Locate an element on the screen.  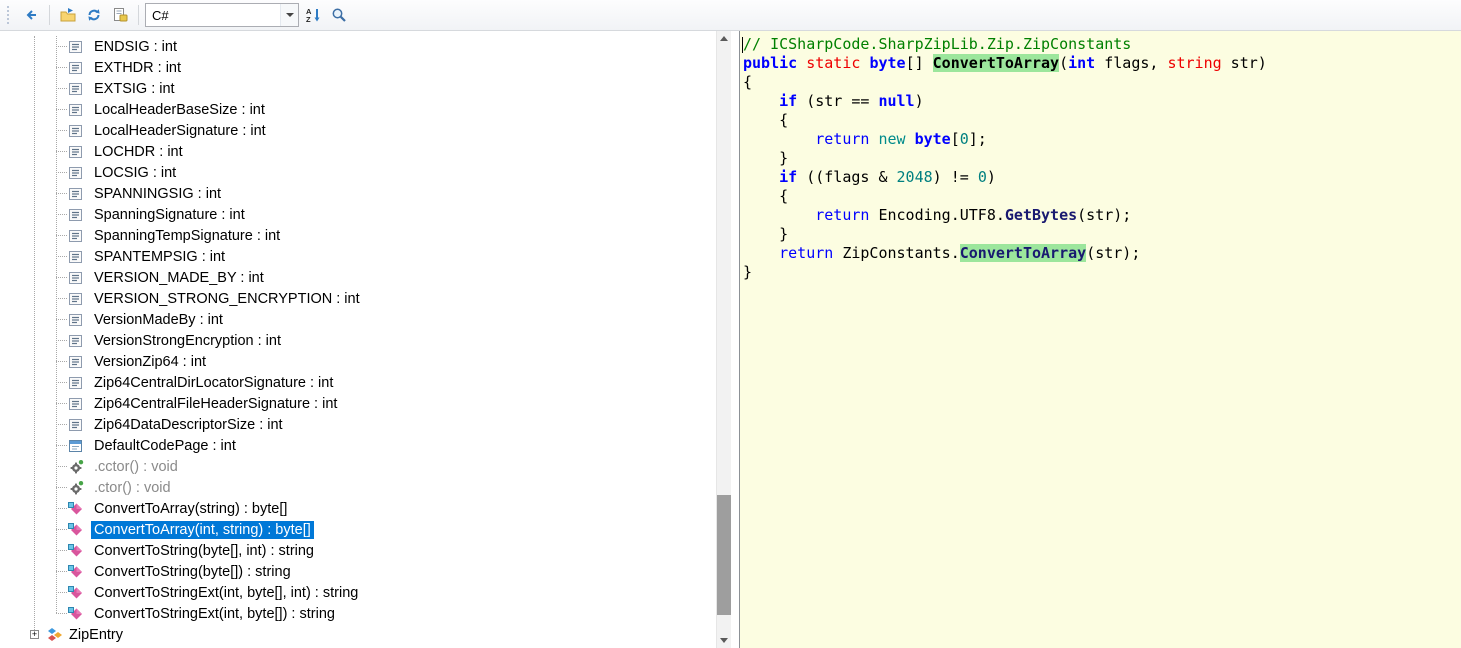
tree-item: VERSION_MADE_BY : int is located at coordinates (362, 277).